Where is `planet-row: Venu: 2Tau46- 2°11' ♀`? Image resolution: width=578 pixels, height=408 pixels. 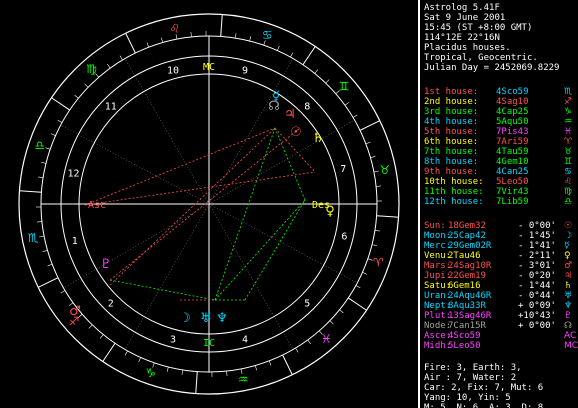 planet-row: Venu: 2Tau46- 2°11' ♀ is located at coordinates (501, 256).